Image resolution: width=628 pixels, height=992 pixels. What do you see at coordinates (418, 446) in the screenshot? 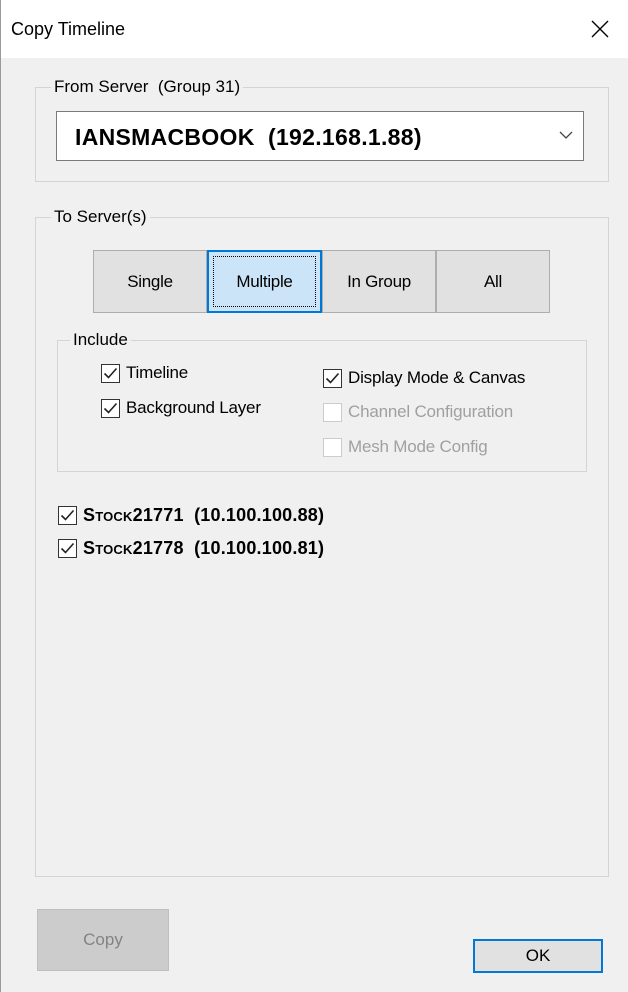
I see `mesh-mode-config-label: Mesh Mode Config` at bounding box center [418, 446].